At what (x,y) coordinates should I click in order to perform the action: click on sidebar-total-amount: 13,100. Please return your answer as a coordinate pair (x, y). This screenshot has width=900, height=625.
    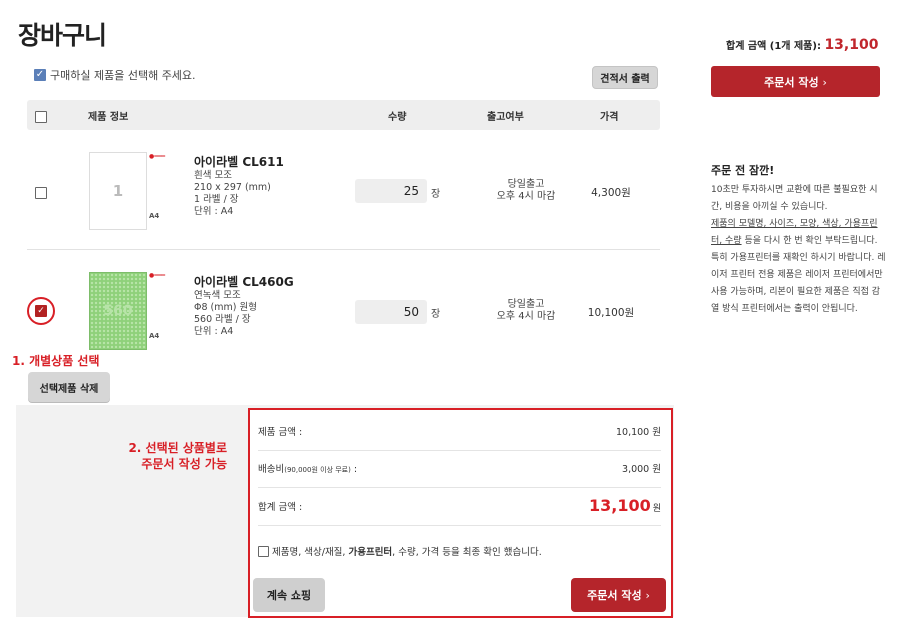
    Looking at the image, I should click on (851, 45).